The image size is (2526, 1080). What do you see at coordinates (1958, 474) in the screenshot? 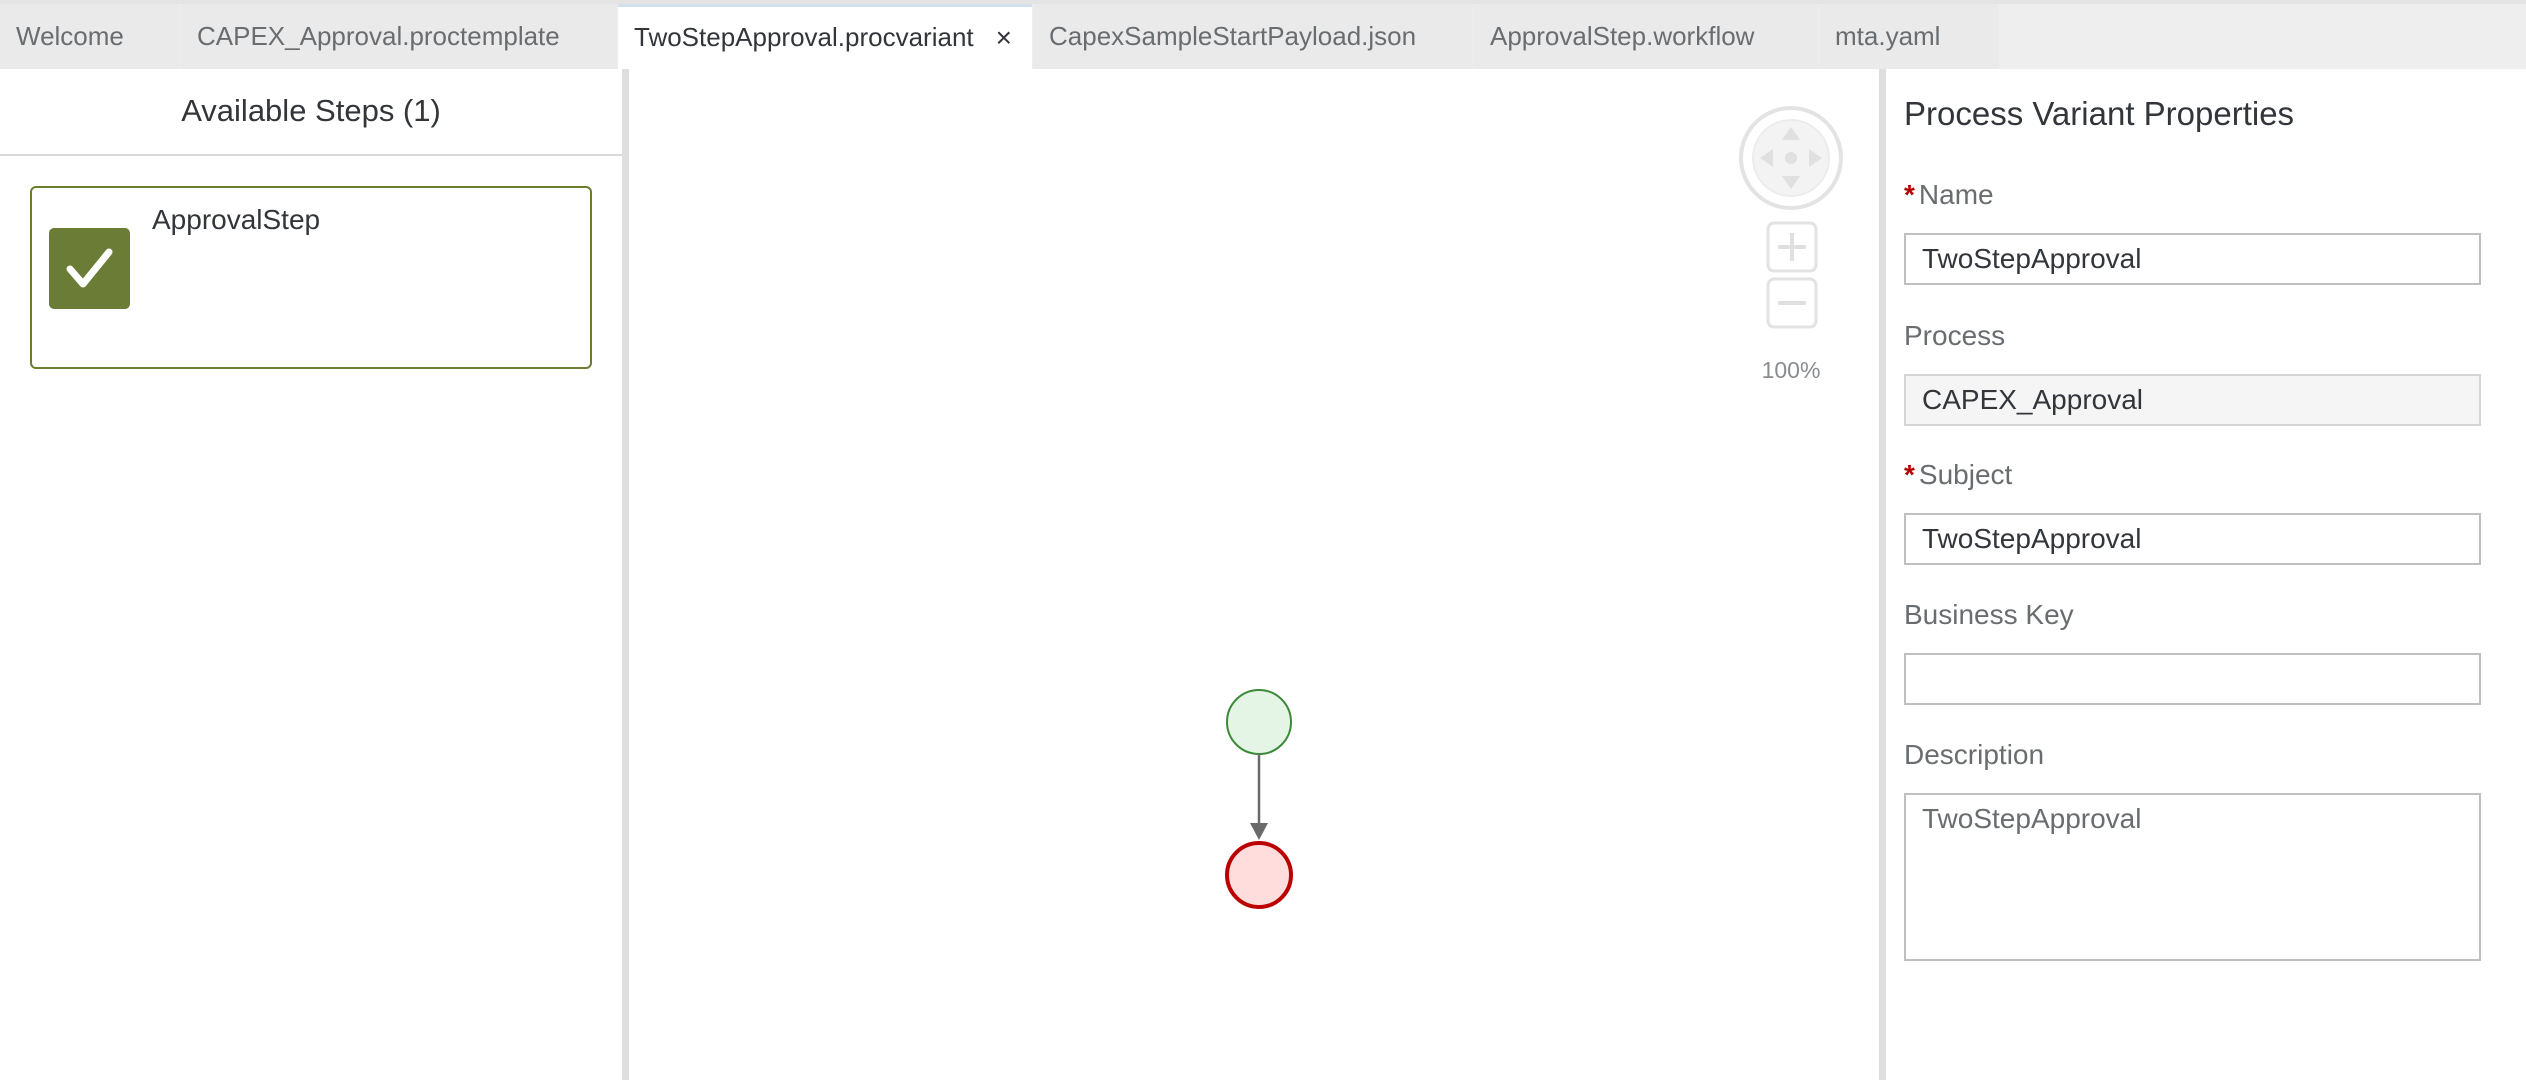
I see `subject-label: * Subject` at bounding box center [1958, 474].